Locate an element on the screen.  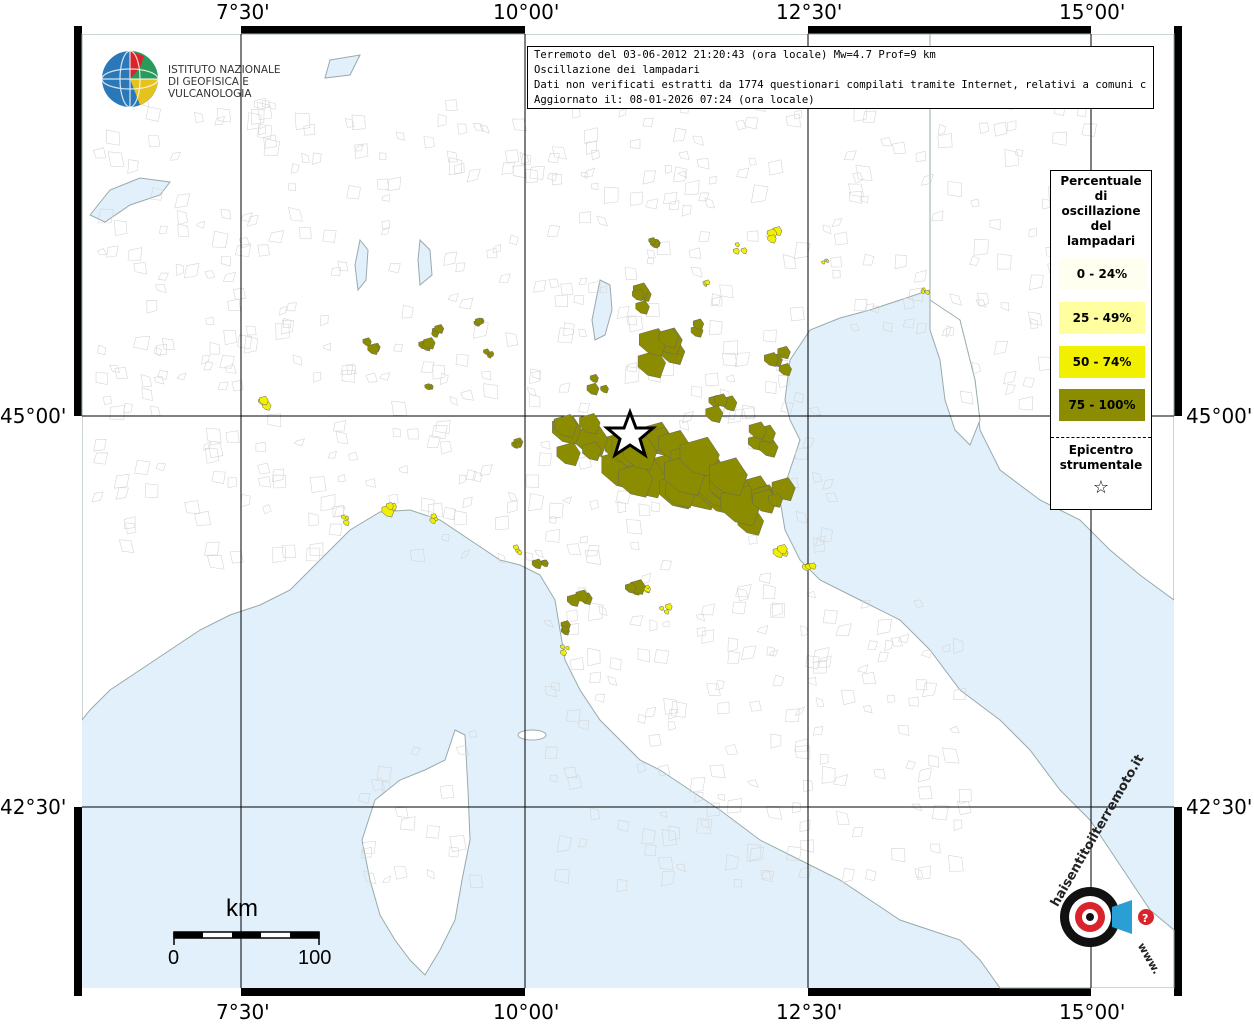
legend-label: 25 - 49% is located at coordinates (1102, 318).